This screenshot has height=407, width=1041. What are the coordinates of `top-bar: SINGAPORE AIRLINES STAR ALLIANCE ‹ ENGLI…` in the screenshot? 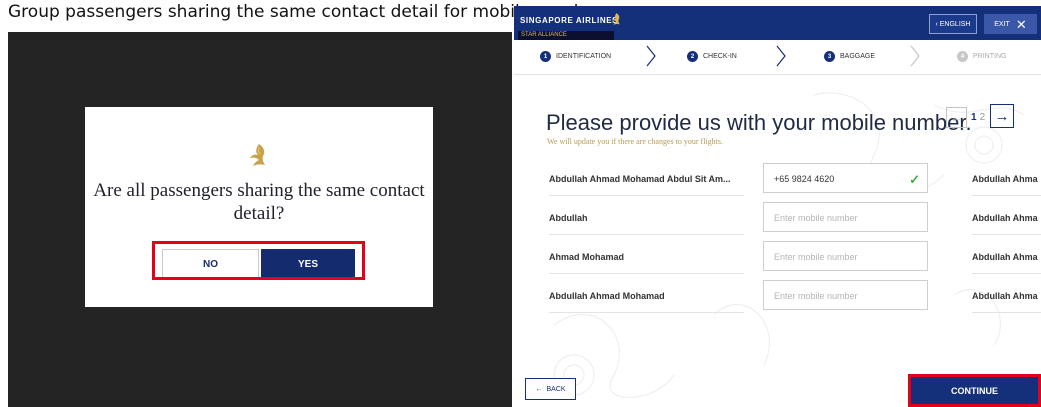 It's located at (777, 23).